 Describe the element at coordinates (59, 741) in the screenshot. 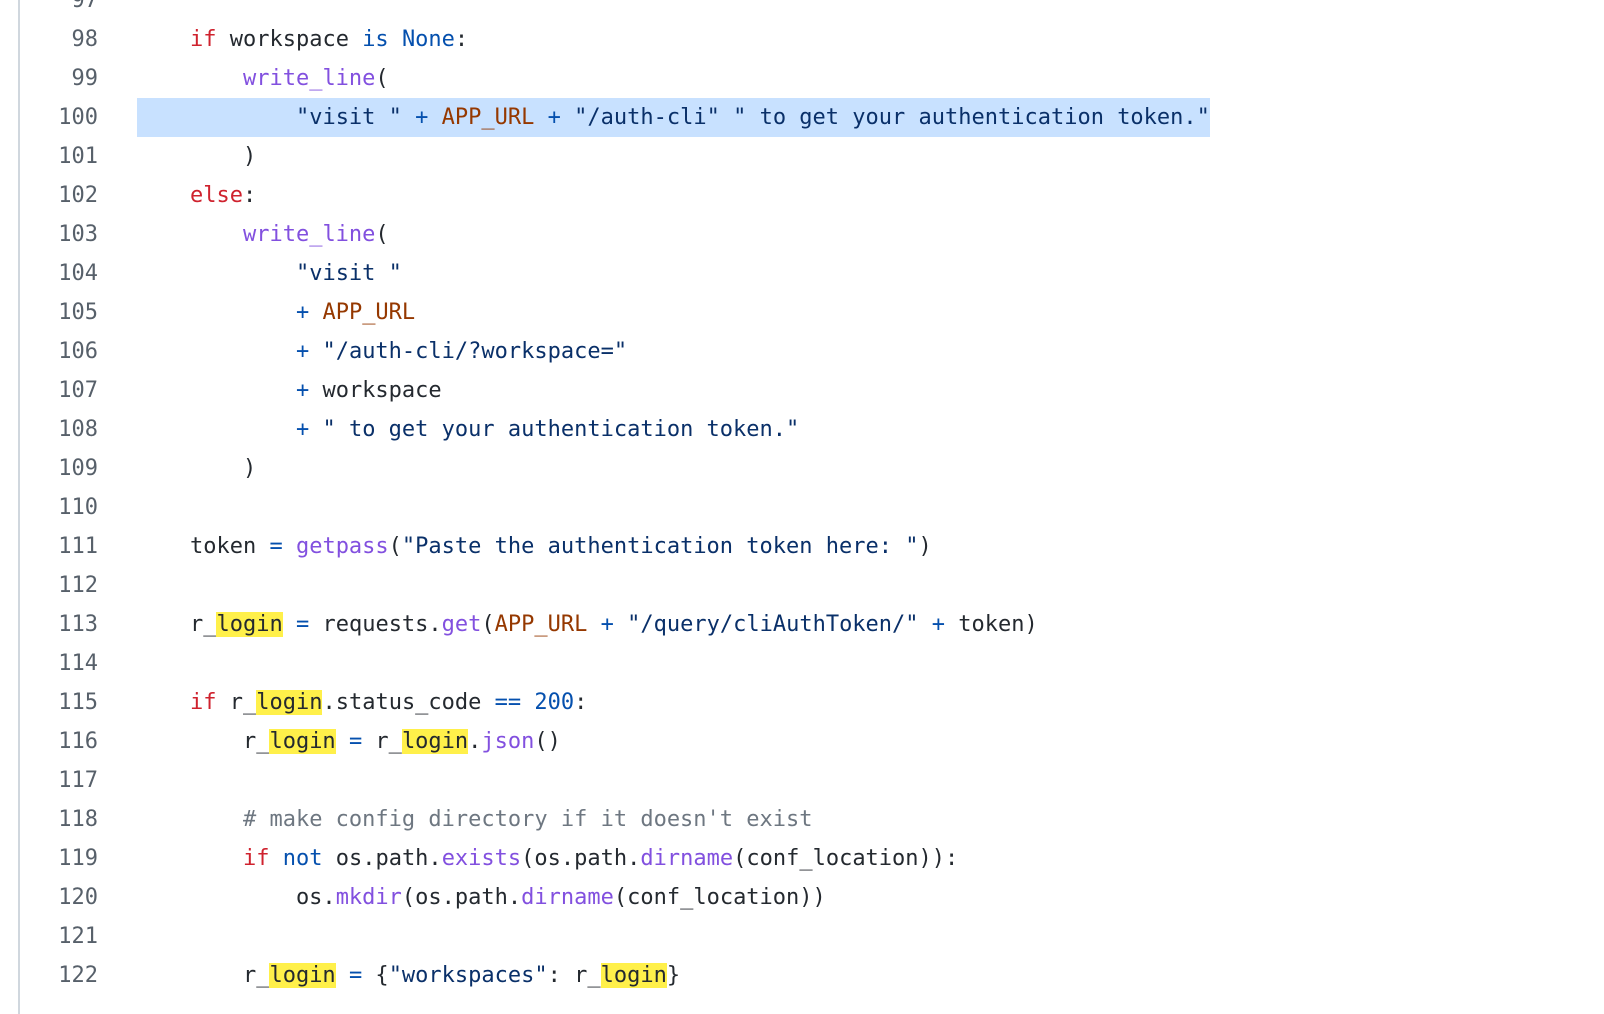

I see `line-number: 116` at that location.